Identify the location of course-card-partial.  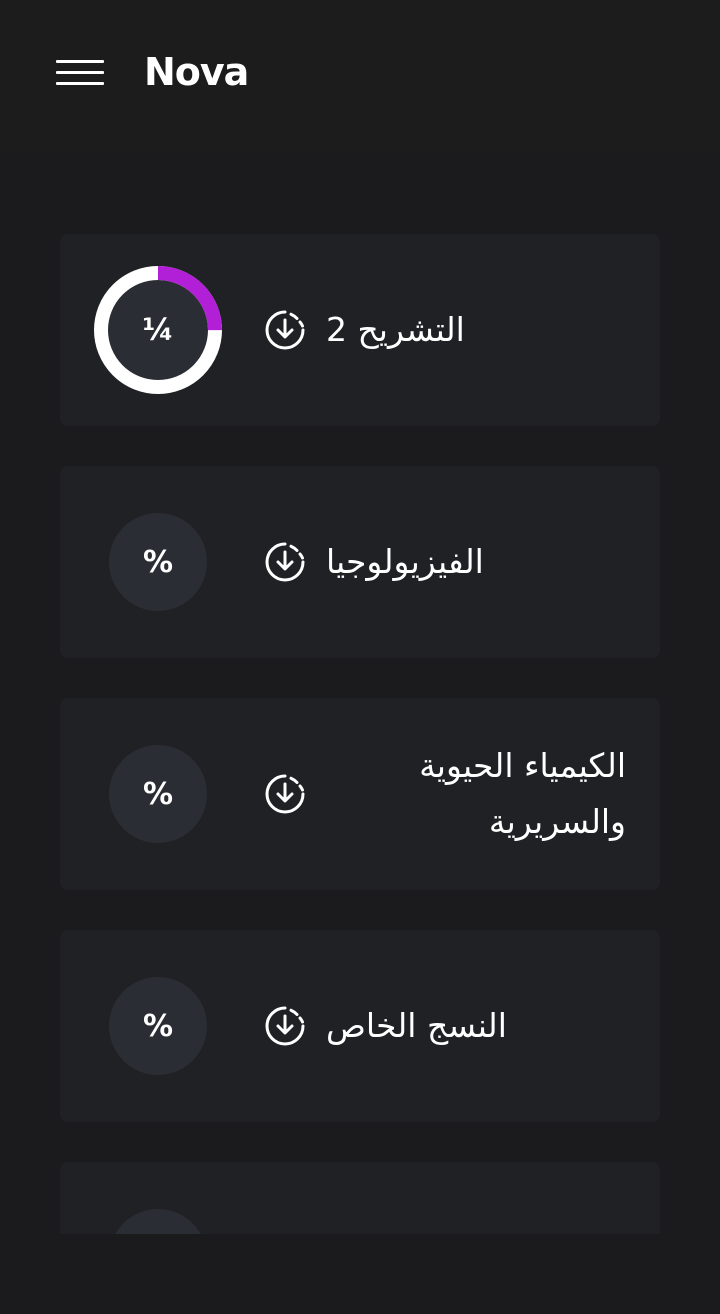
(360, 1198).